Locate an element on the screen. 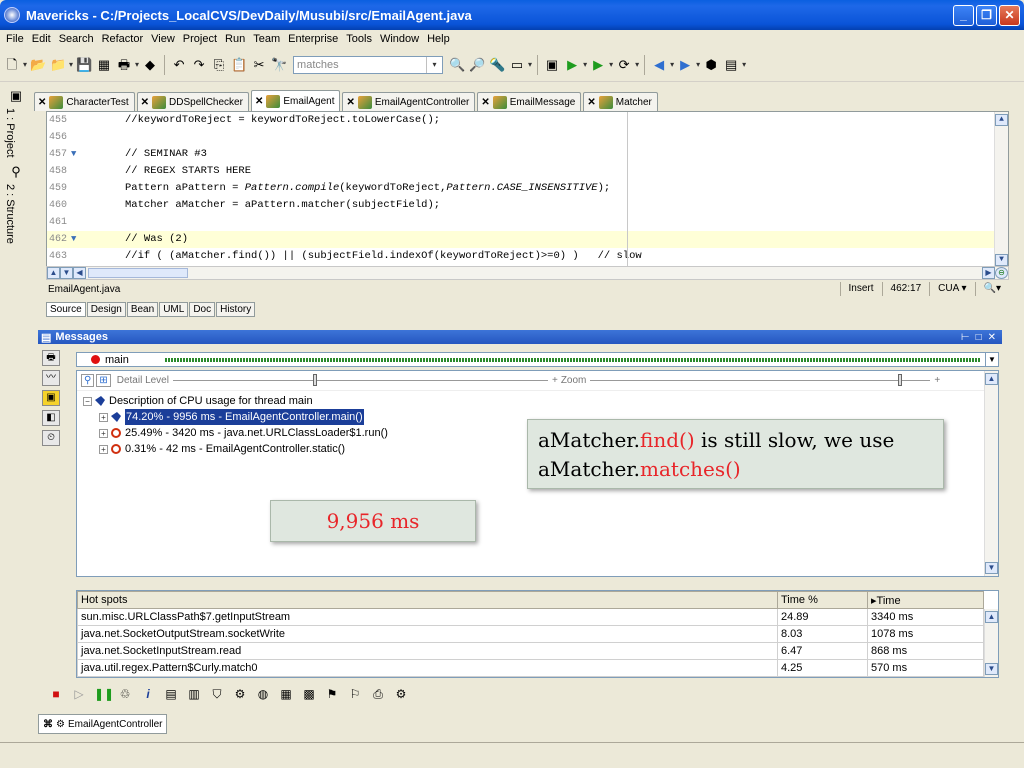 Image resolution: width=1024 pixels, height=768 pixels. thread-dropdown-icon: ▼ is located at coordinates (991, 359).